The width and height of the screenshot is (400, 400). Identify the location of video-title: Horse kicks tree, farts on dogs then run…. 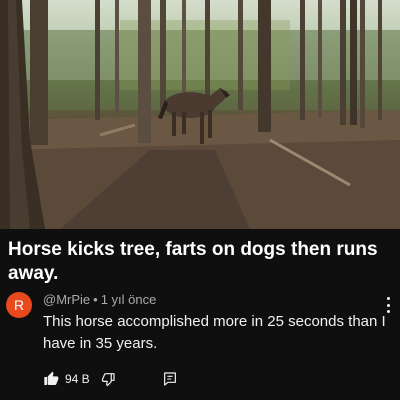
(193, 261).